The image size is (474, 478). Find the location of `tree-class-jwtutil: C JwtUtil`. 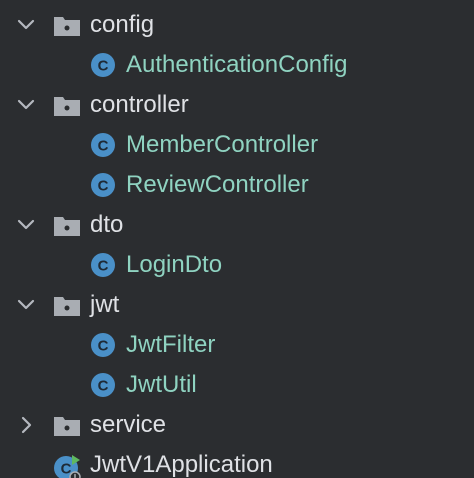

tree-class-jwtutil: C JwtUtil is located at coordinates (237, 385).